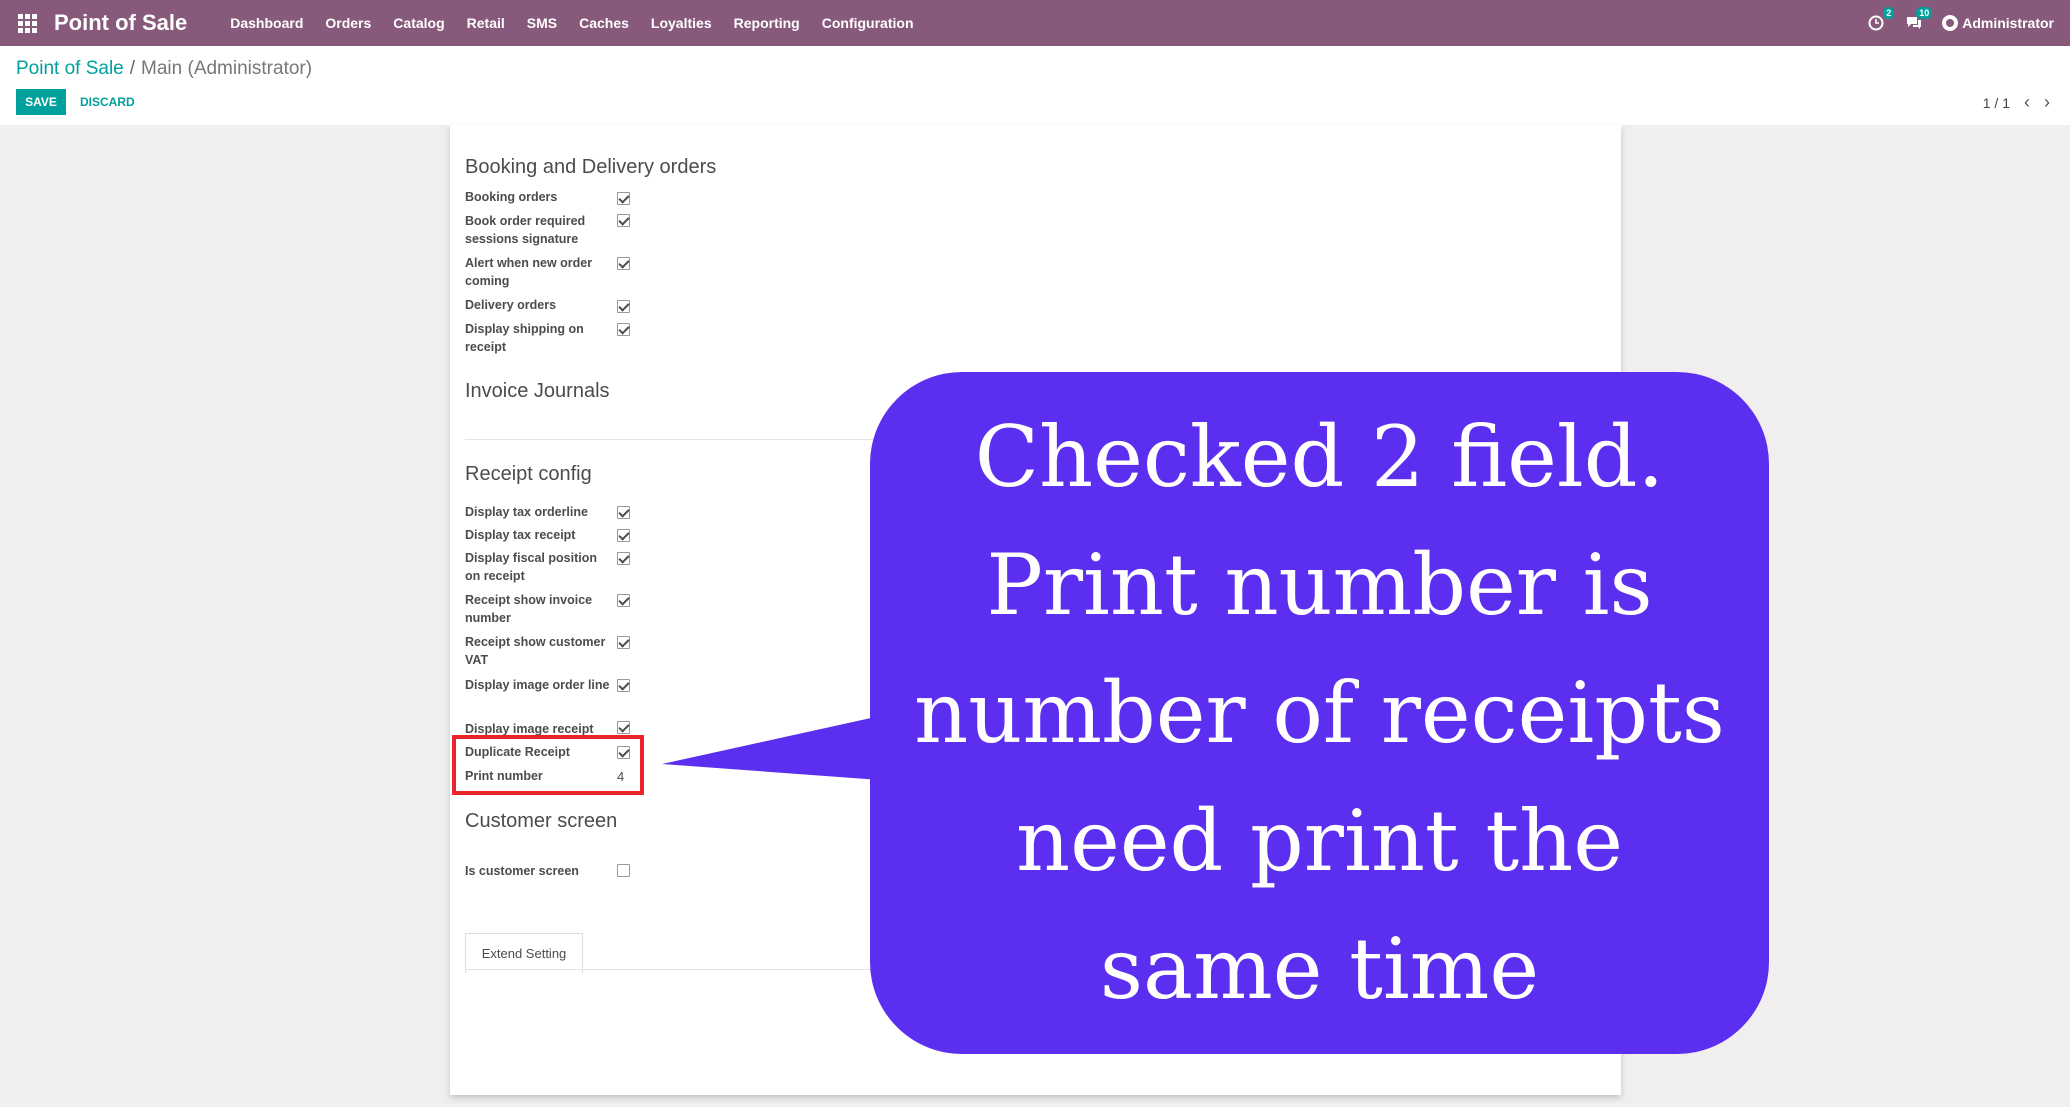  What do you see at coordinates (541, 821) in the screenshot?
I see `section-title-customer: Customer screen` at bounding box center [541, 821].